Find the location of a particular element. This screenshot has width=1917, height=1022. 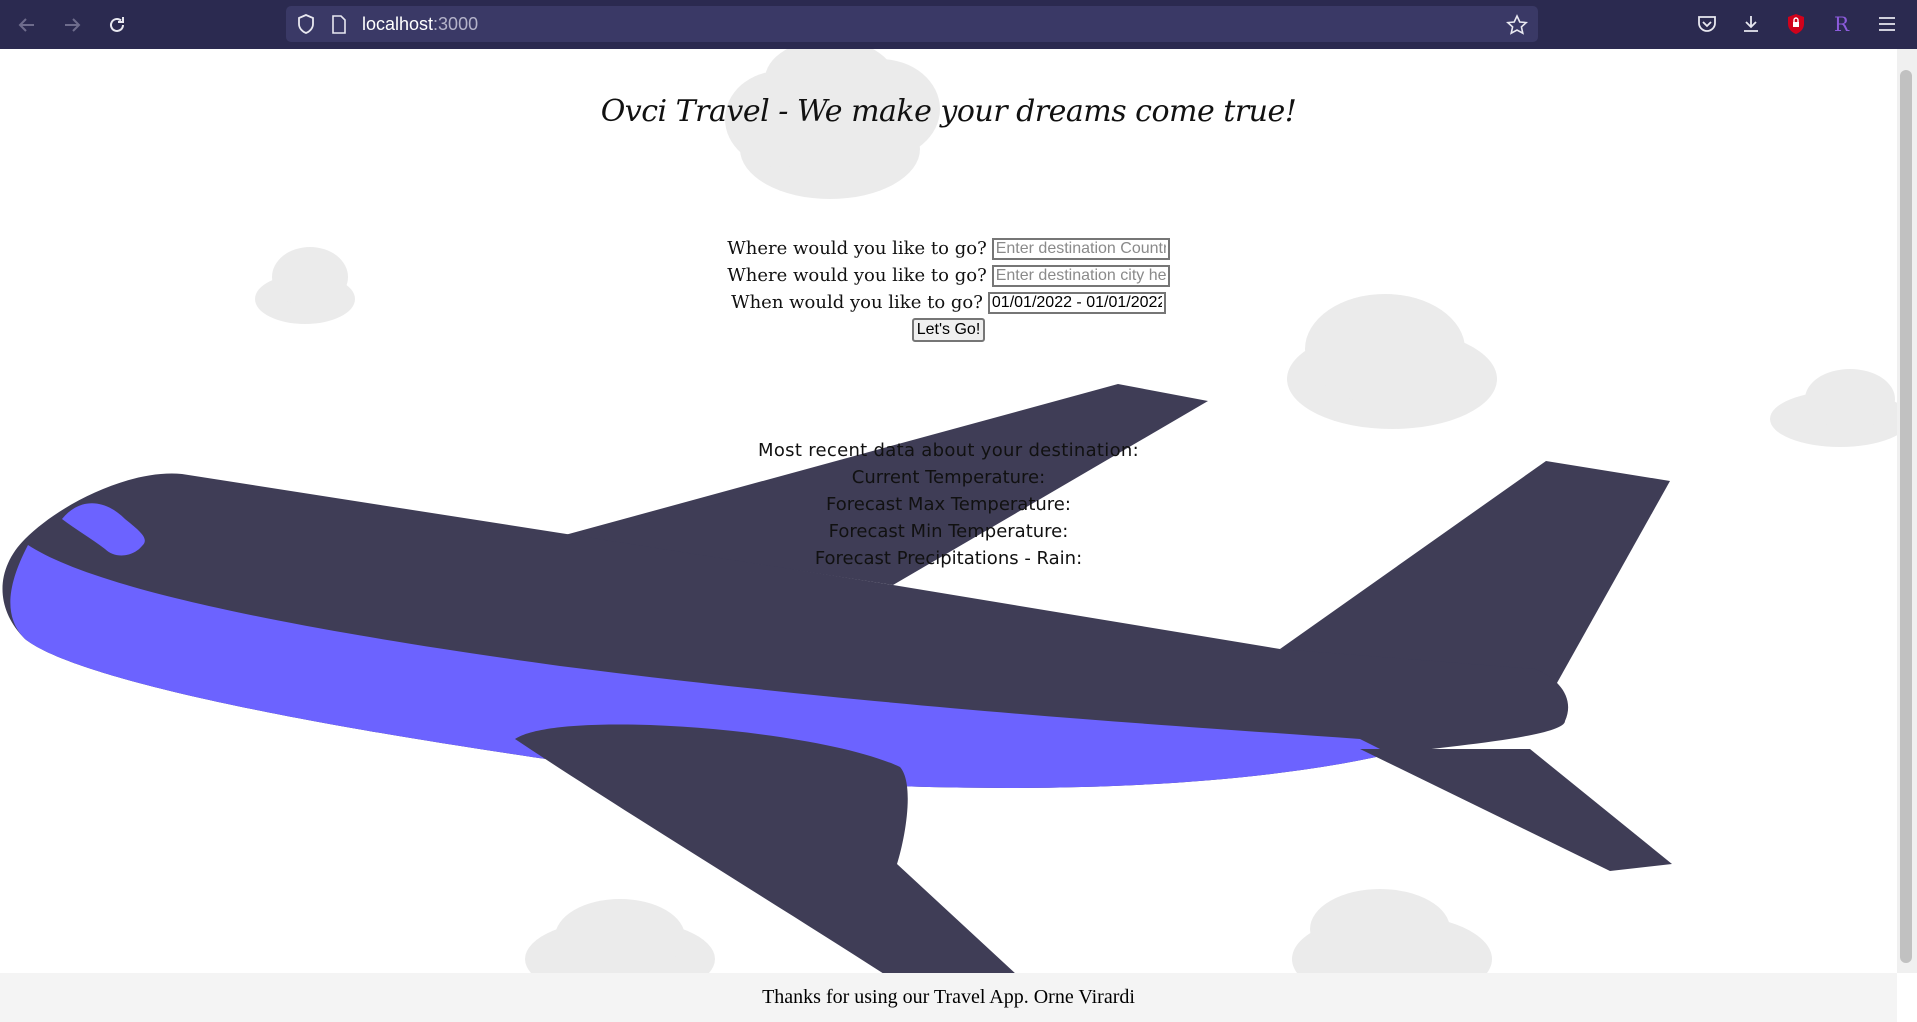

date-row: When would you like to go? is located at coordinates (948, 302).